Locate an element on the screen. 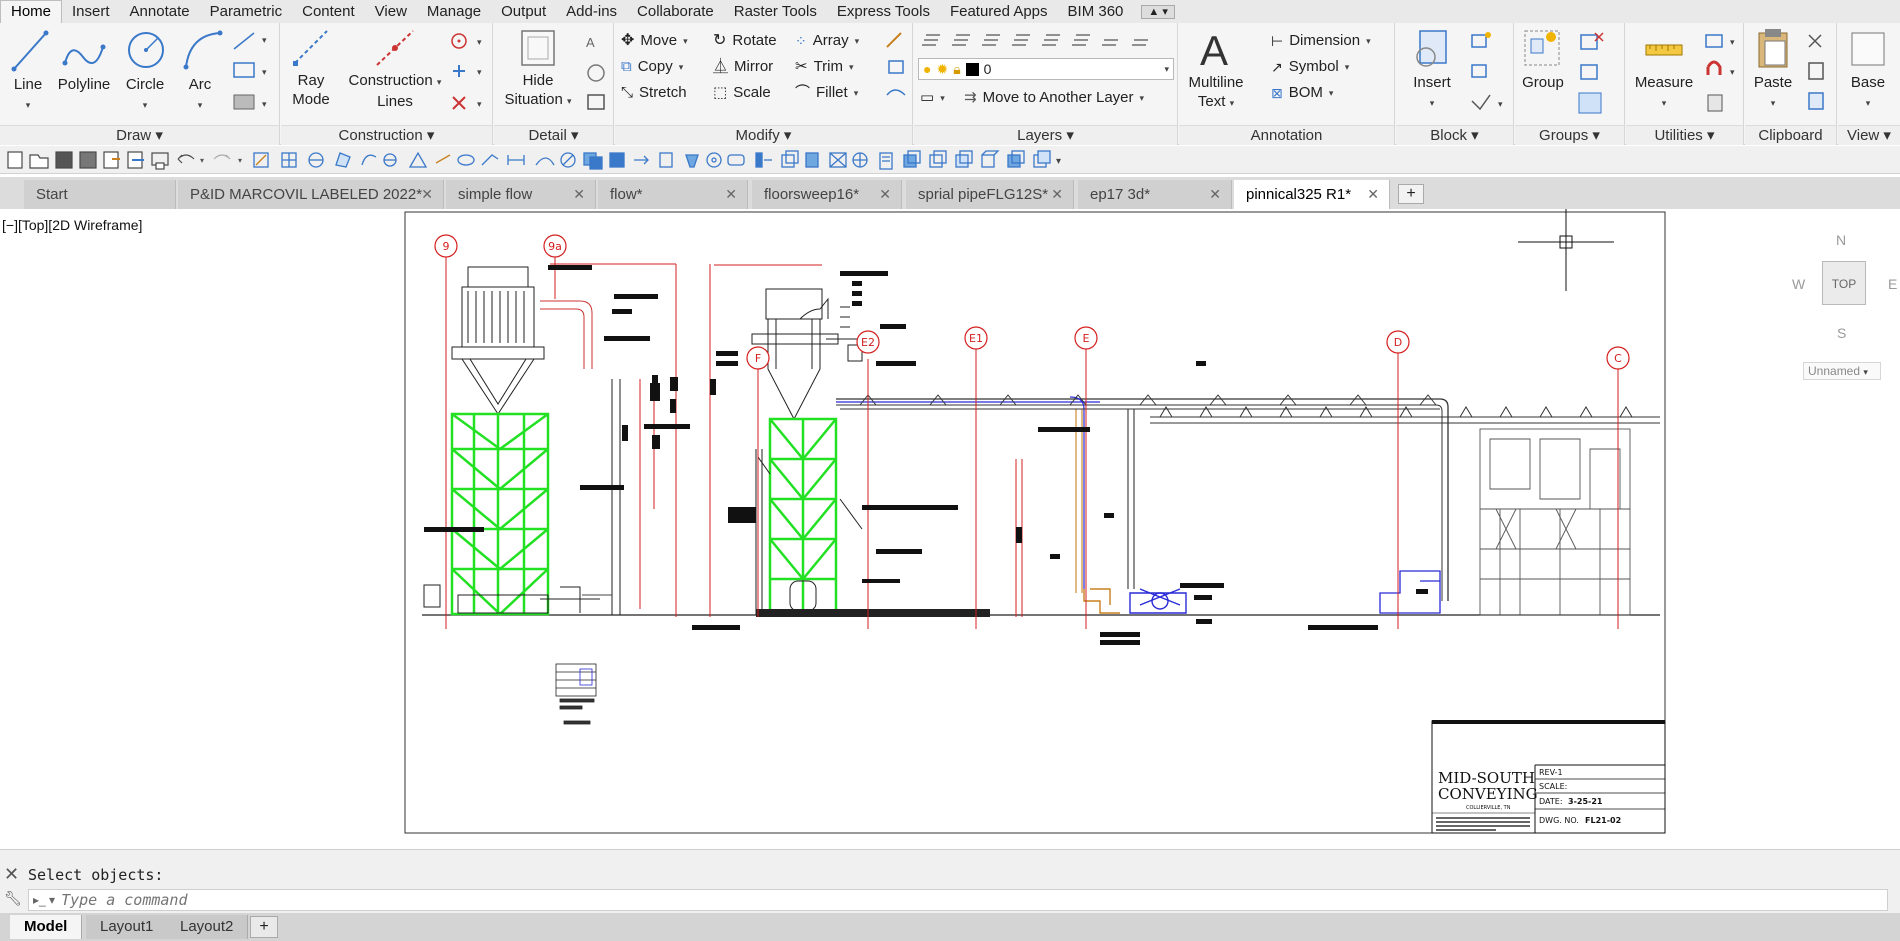  tab-manage: Manage is located at coordinates (454, 12).